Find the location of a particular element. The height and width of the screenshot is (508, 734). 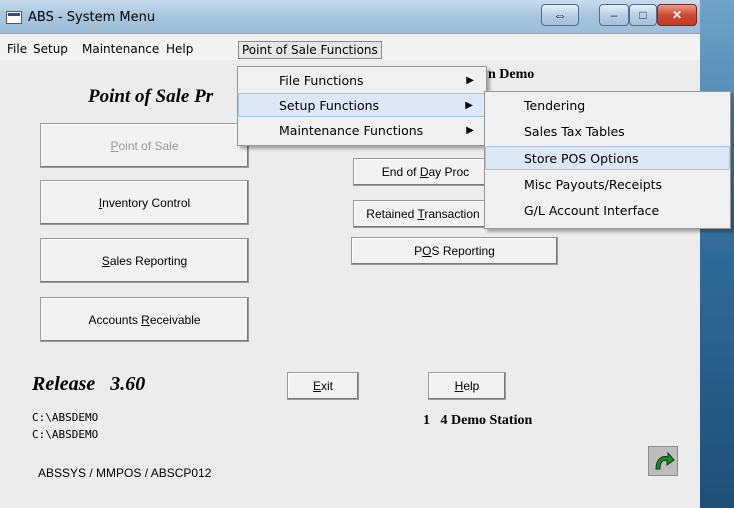

maintenance-functions-label: Maintenance Functions is located at coordinates (351, 130).